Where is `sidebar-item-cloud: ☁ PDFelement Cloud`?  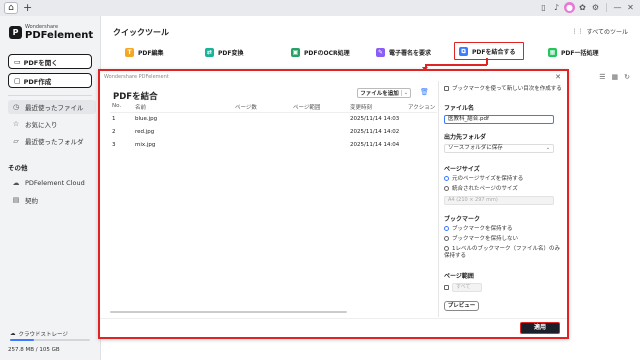
sidebar-item-cloud: ☁ PDFelement Cloud is located at coordinates (52, 183).